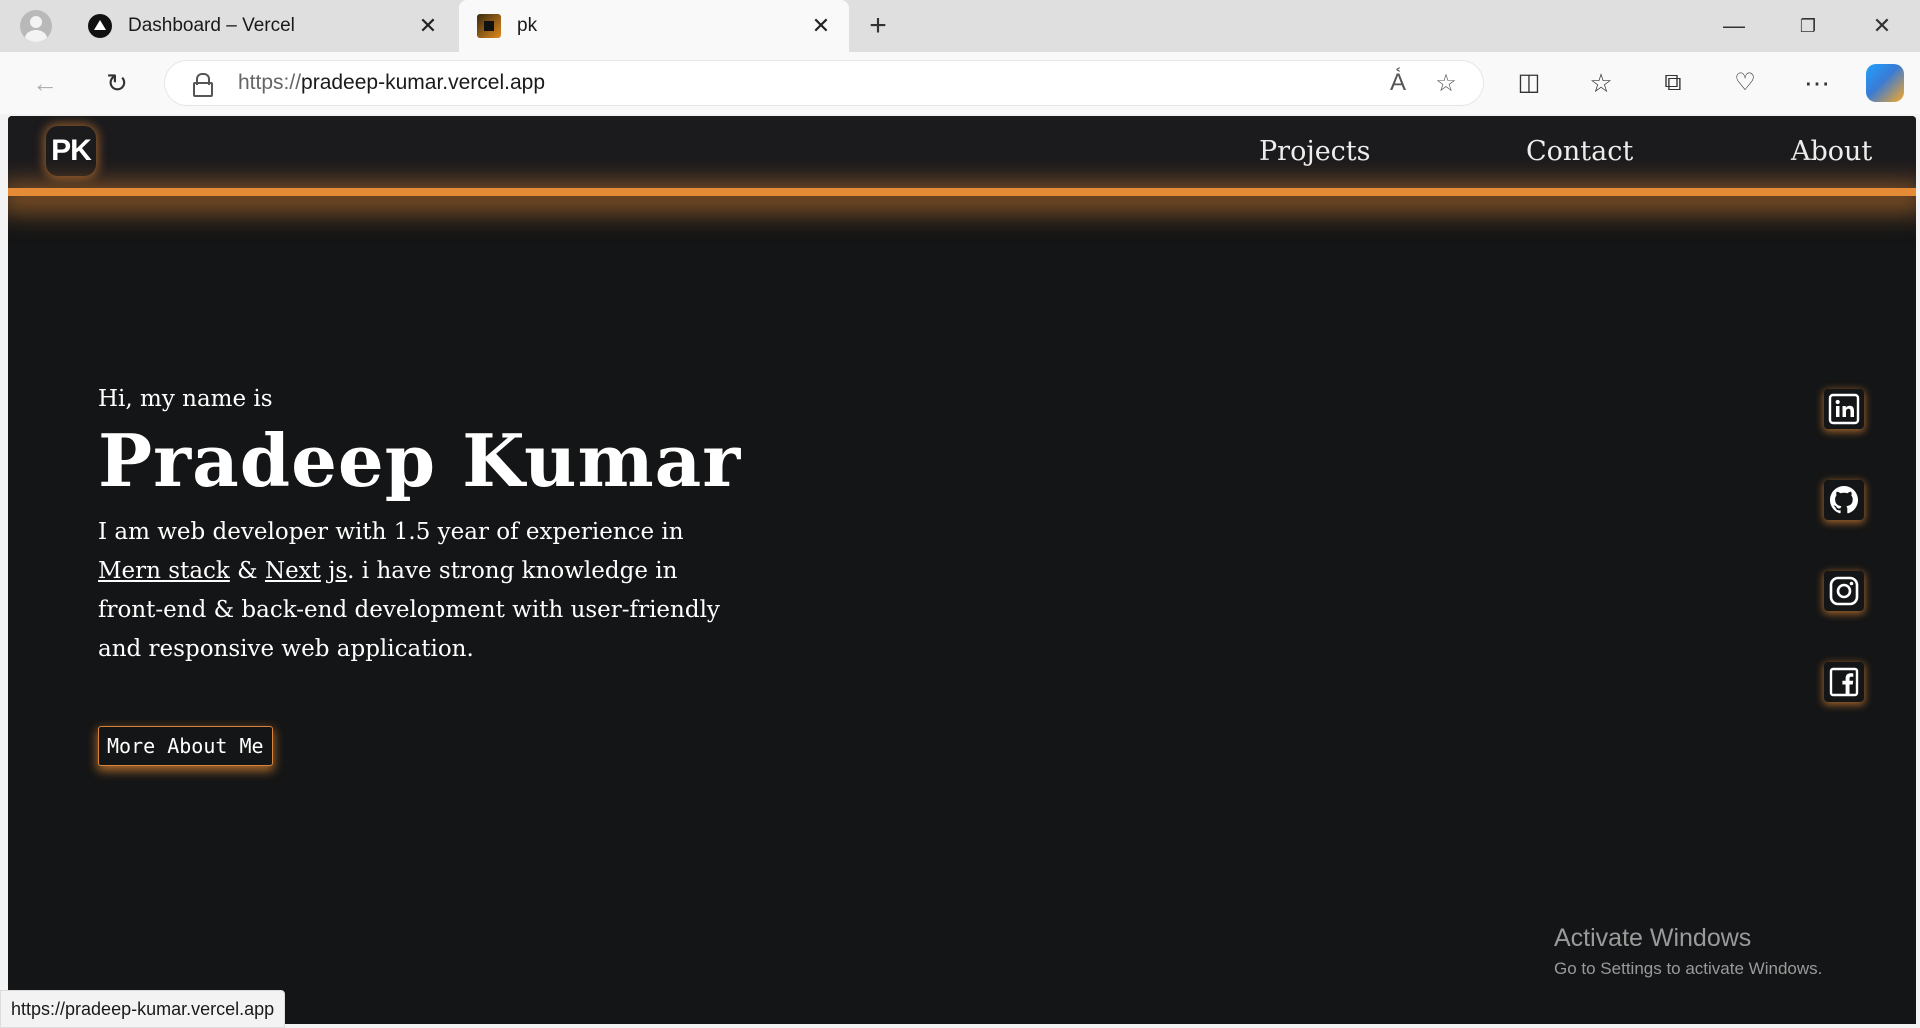 The image size is (1920, 1028). I want to click on facebook-icon, so click(1844, 682).